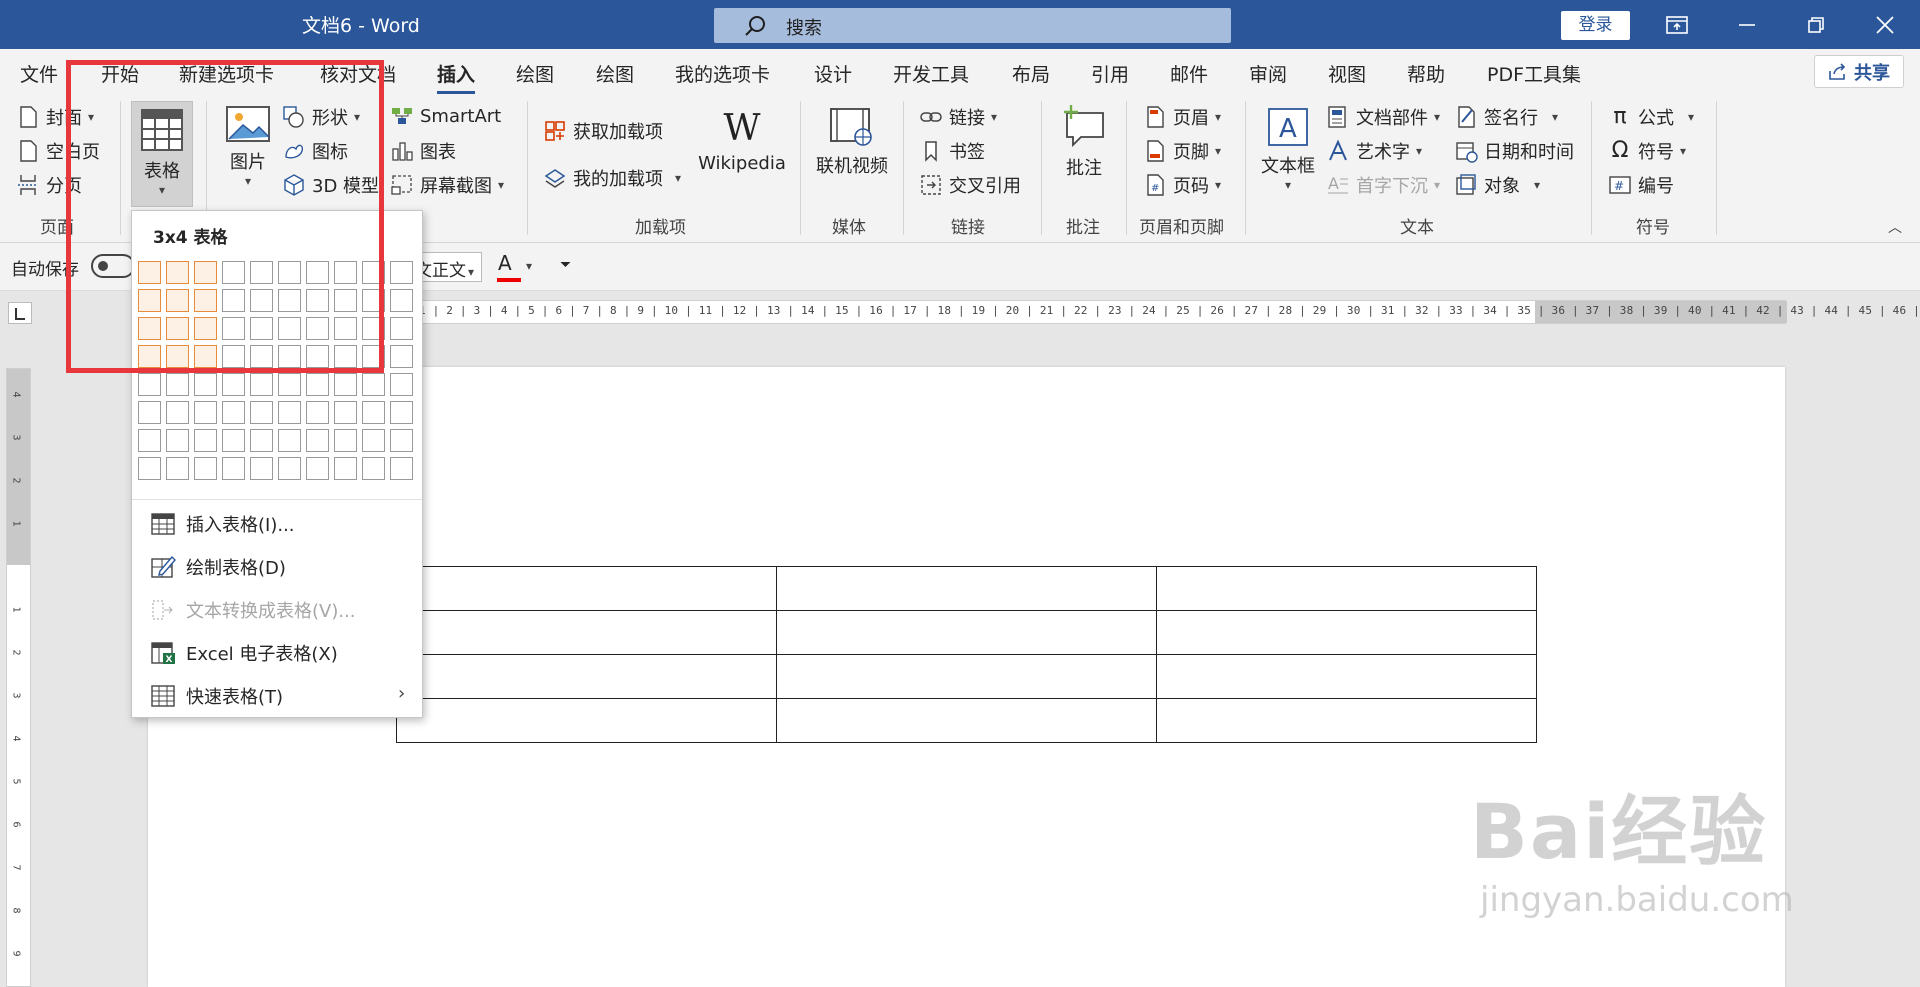  Describe the element at coordinates (958, 117) in the screenshot. I see `link-button: 链接 ▾` at that location.